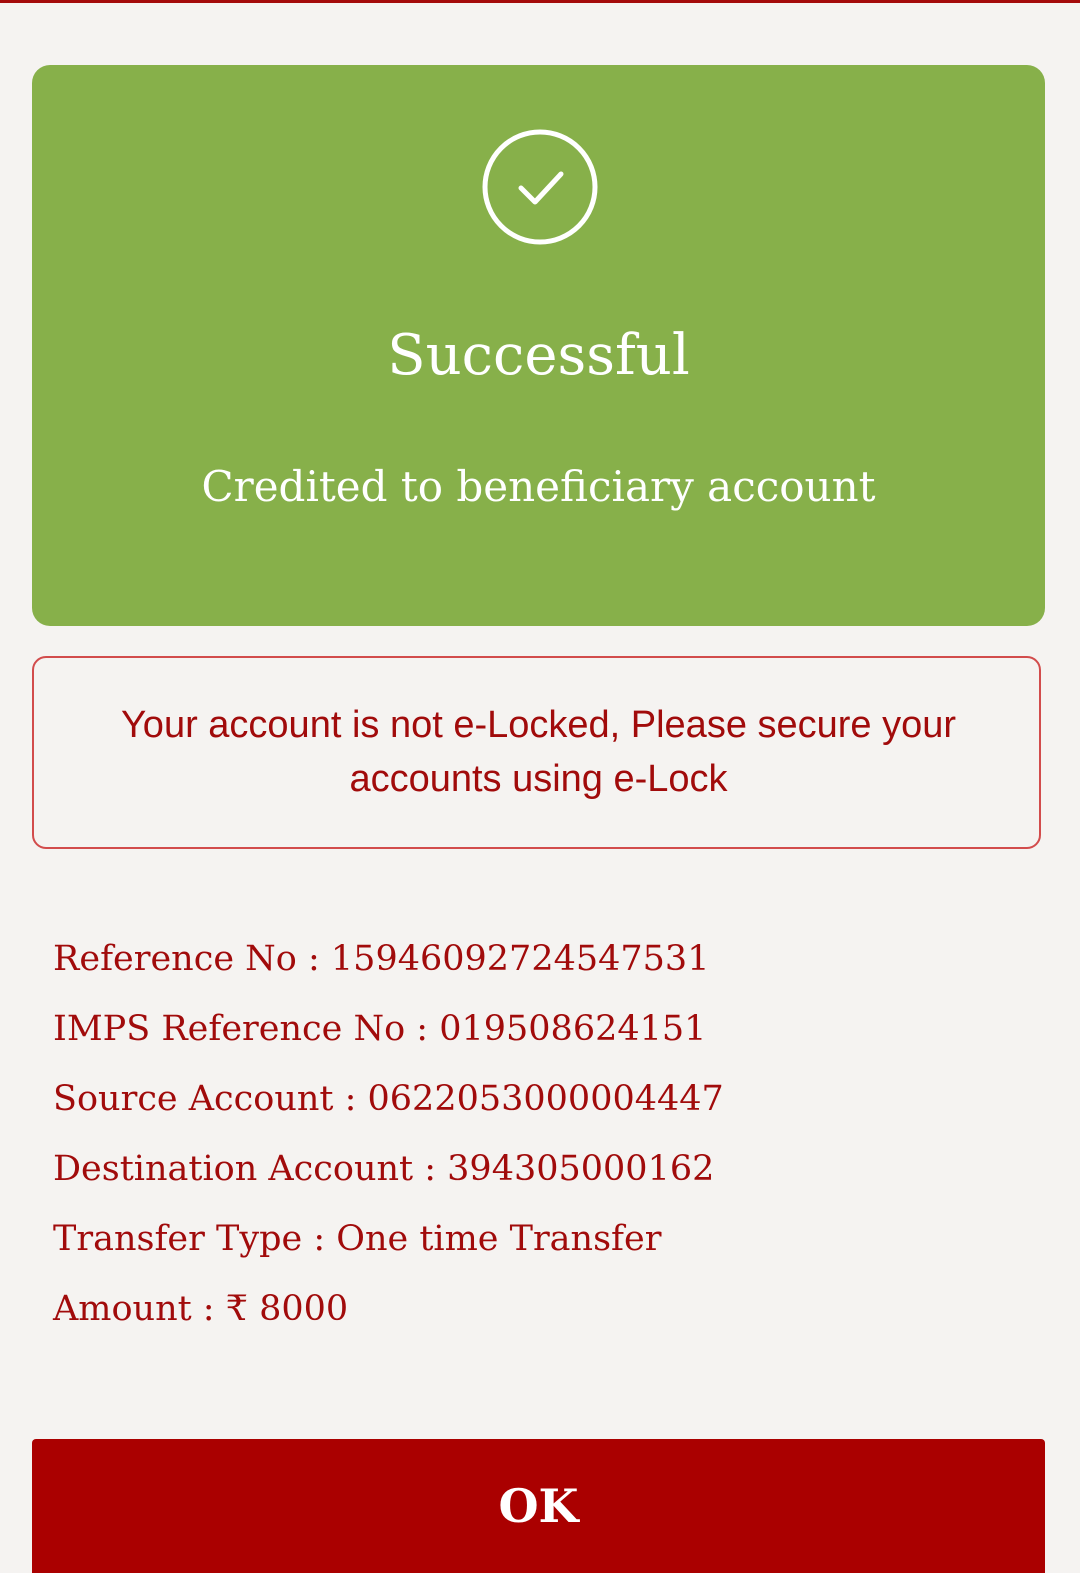 The height and width of the screenshot is (1573, 1080). Describe the element at coordinates (538, 1506) in the screenshot. I see `ok-button: OK` at that location.